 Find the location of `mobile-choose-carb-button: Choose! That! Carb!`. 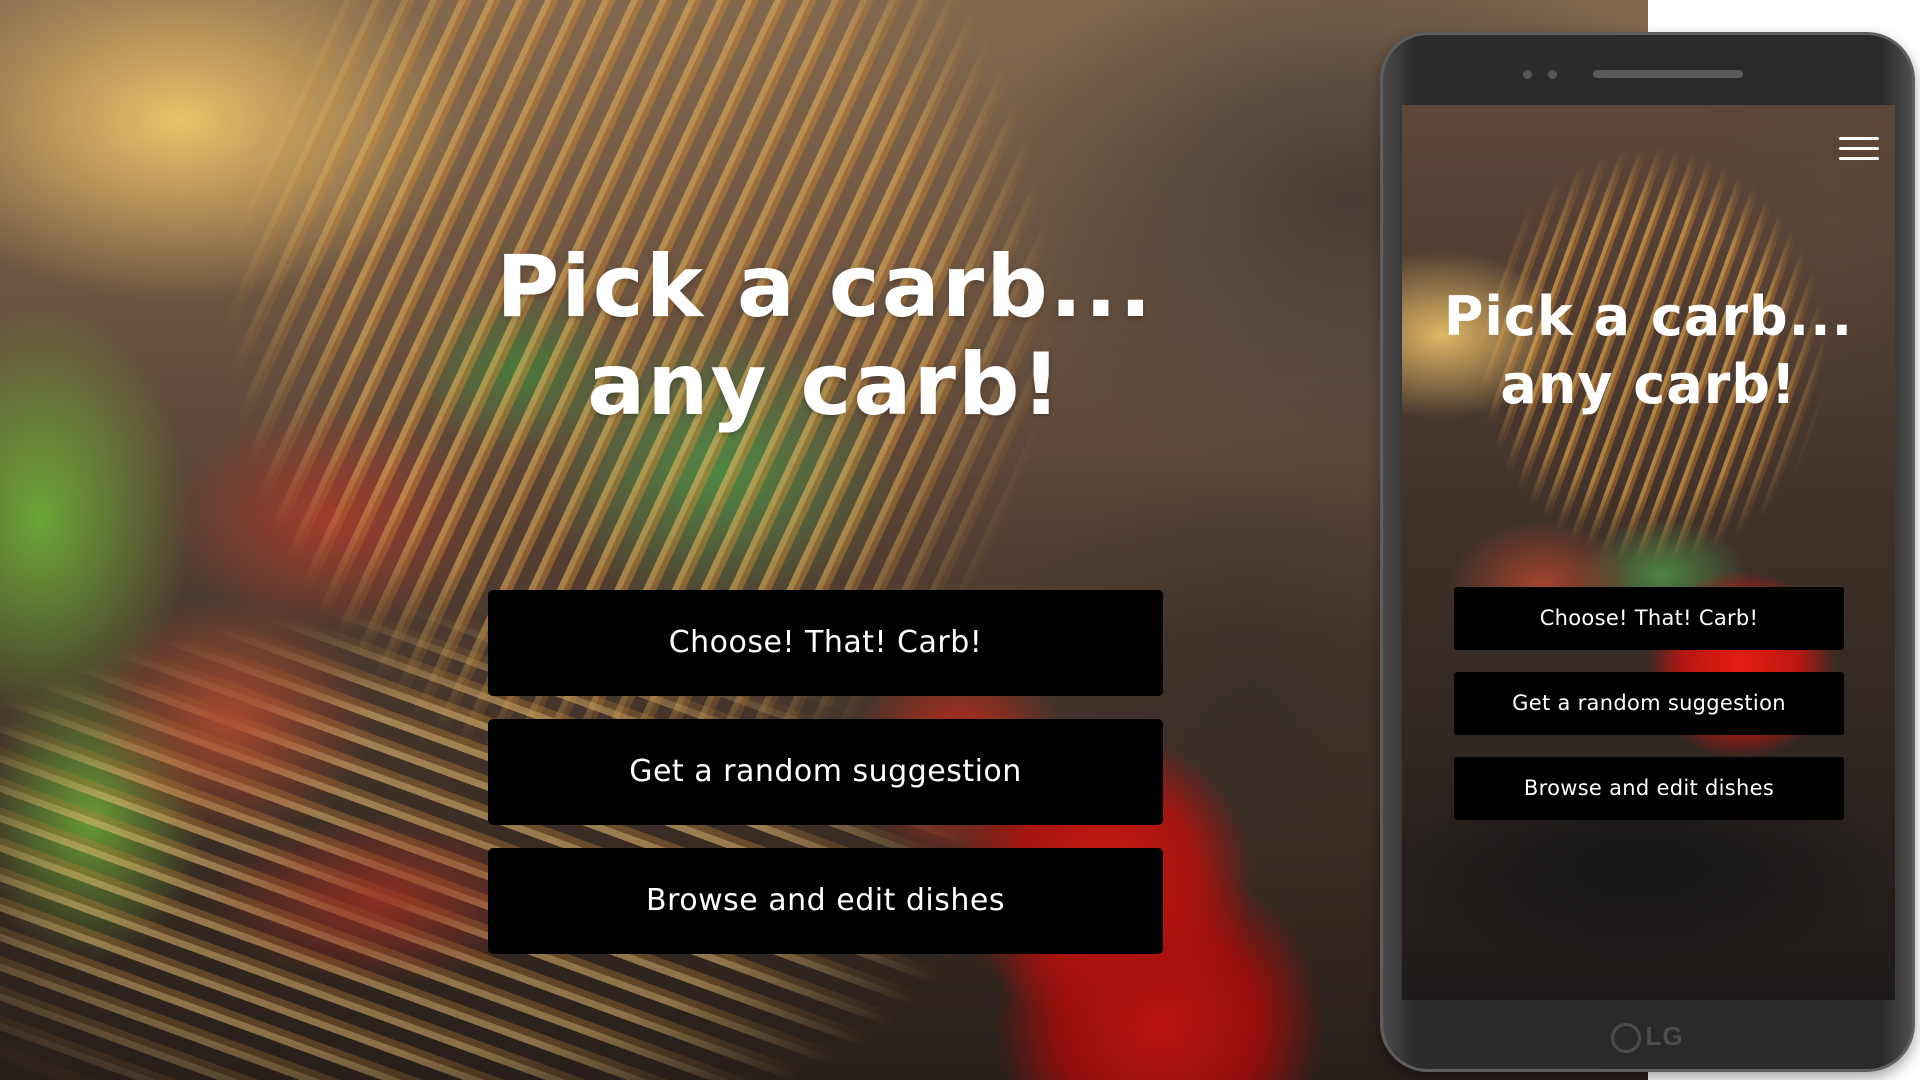

mobile-choose-carb-button: Choose! That! Carb! is located at coordinates (1649, 618).